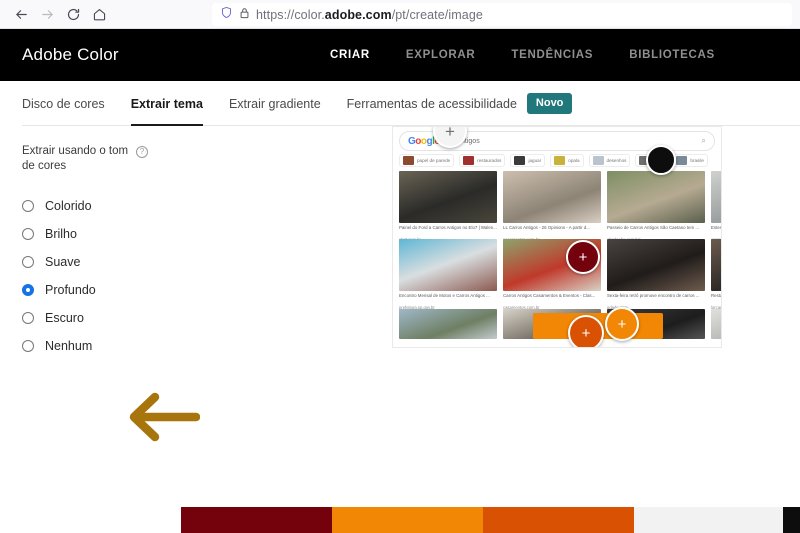 This screenshot has width=800, height=533. I want to click on nav-item-tendencias: TENDÊNCIAS, so click(552, 55).